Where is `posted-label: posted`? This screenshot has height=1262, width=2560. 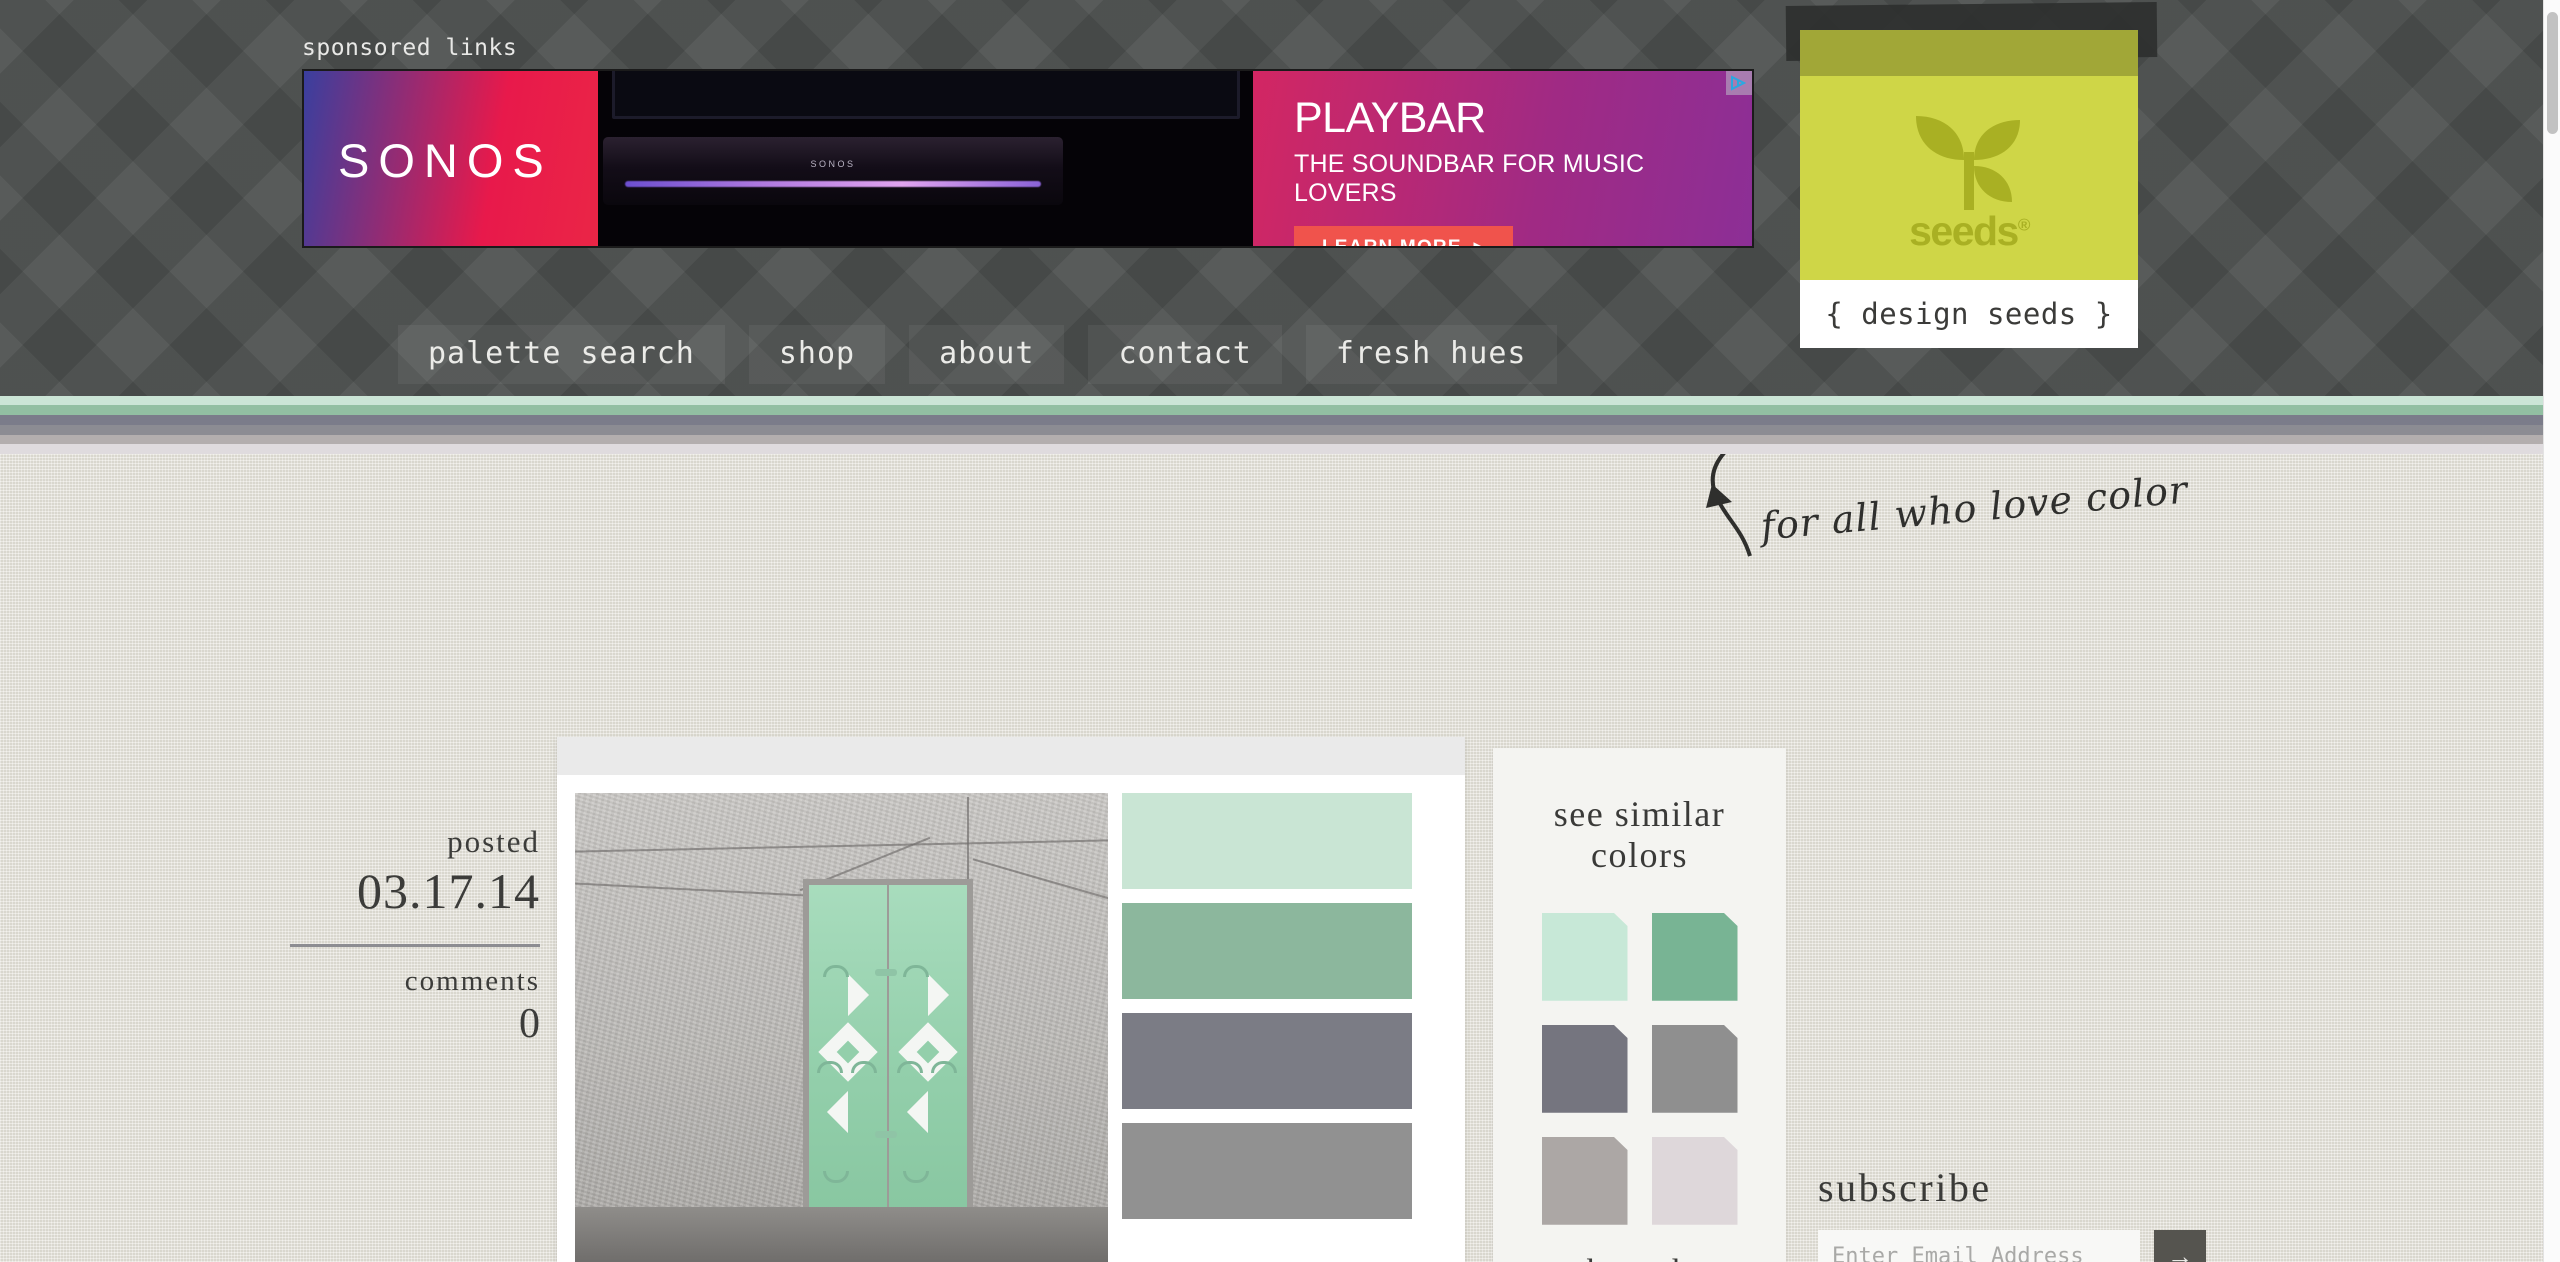 posted-label: posted is located at coordinates (493, 841).